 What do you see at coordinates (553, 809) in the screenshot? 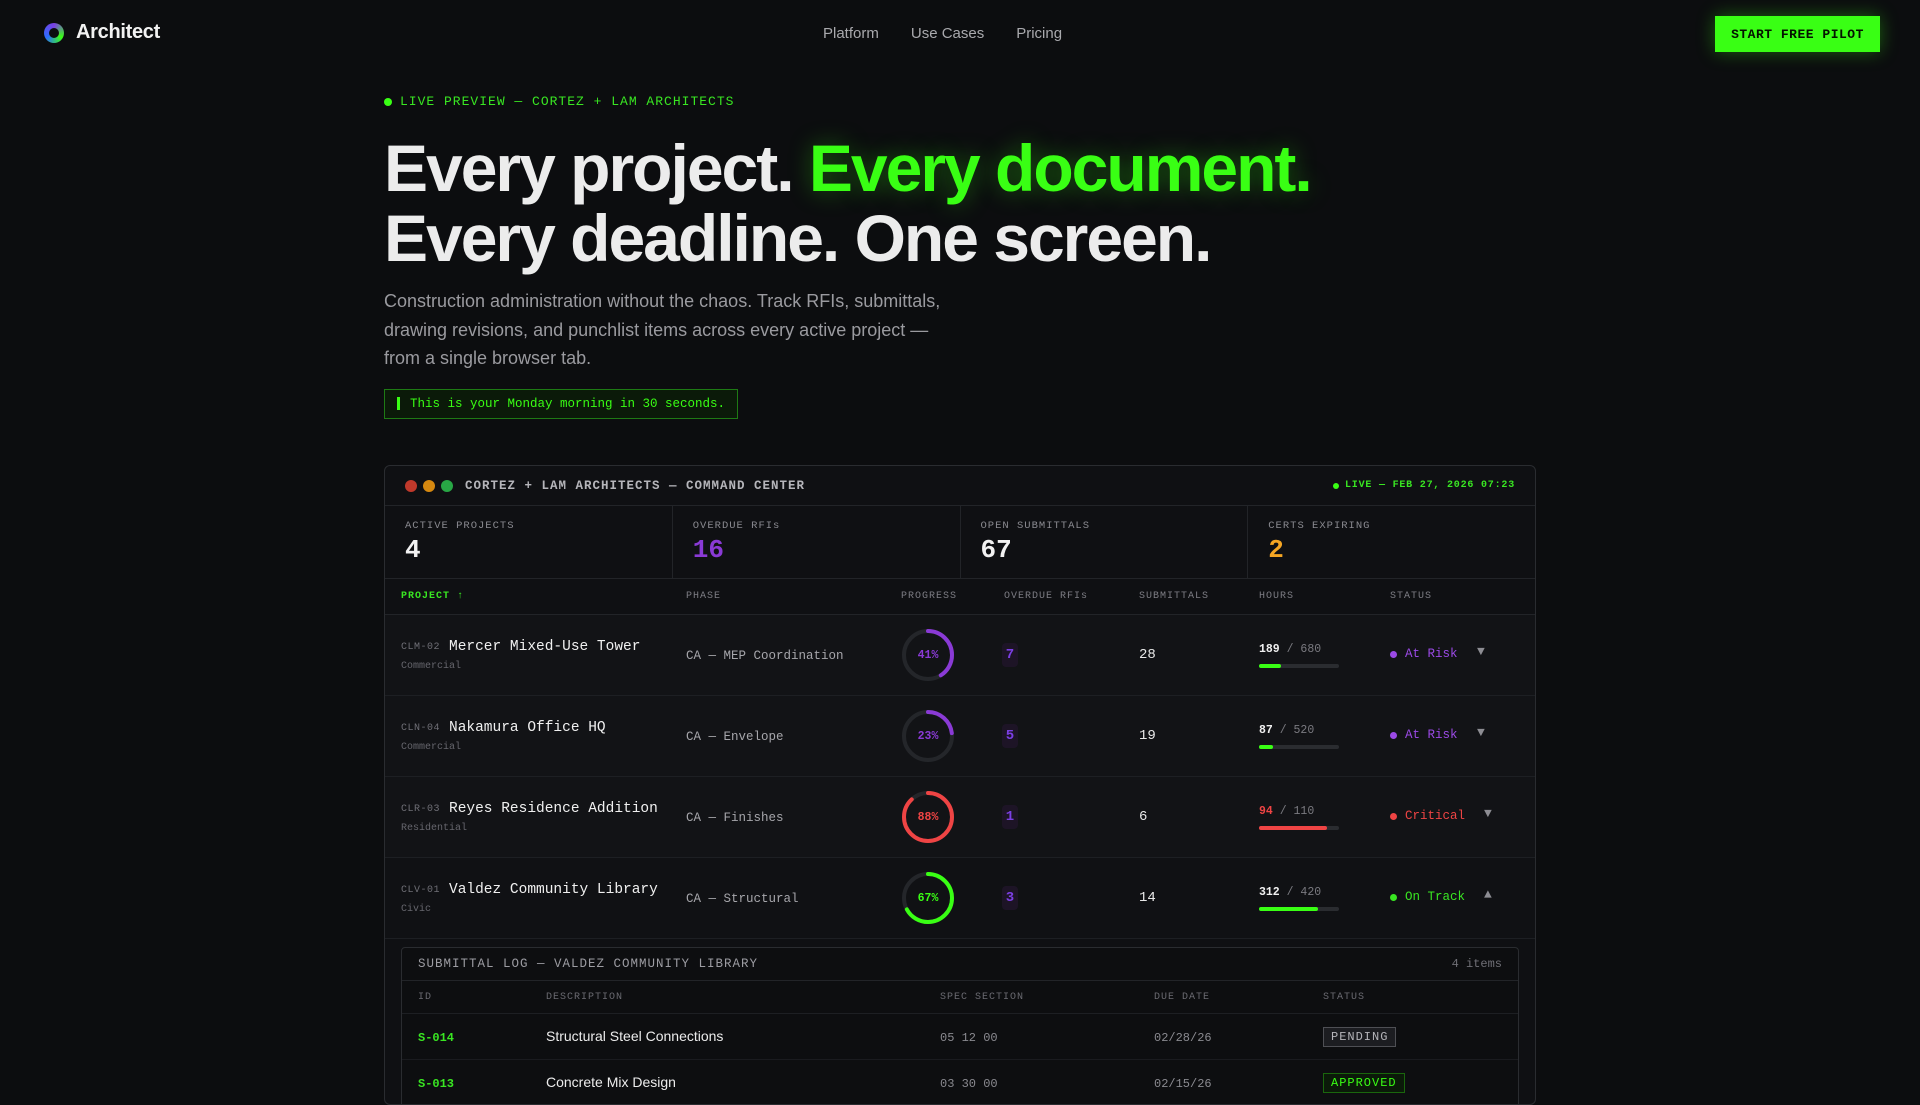
I see `project-name: Reyes Residence Addition` at bounding box center [553, 809].